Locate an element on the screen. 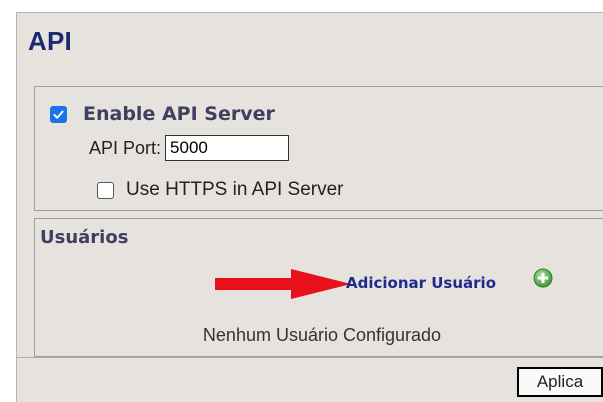 The image size is (603, 402). enable-api-row: Enable API Server is located at coordinates (162, 114).